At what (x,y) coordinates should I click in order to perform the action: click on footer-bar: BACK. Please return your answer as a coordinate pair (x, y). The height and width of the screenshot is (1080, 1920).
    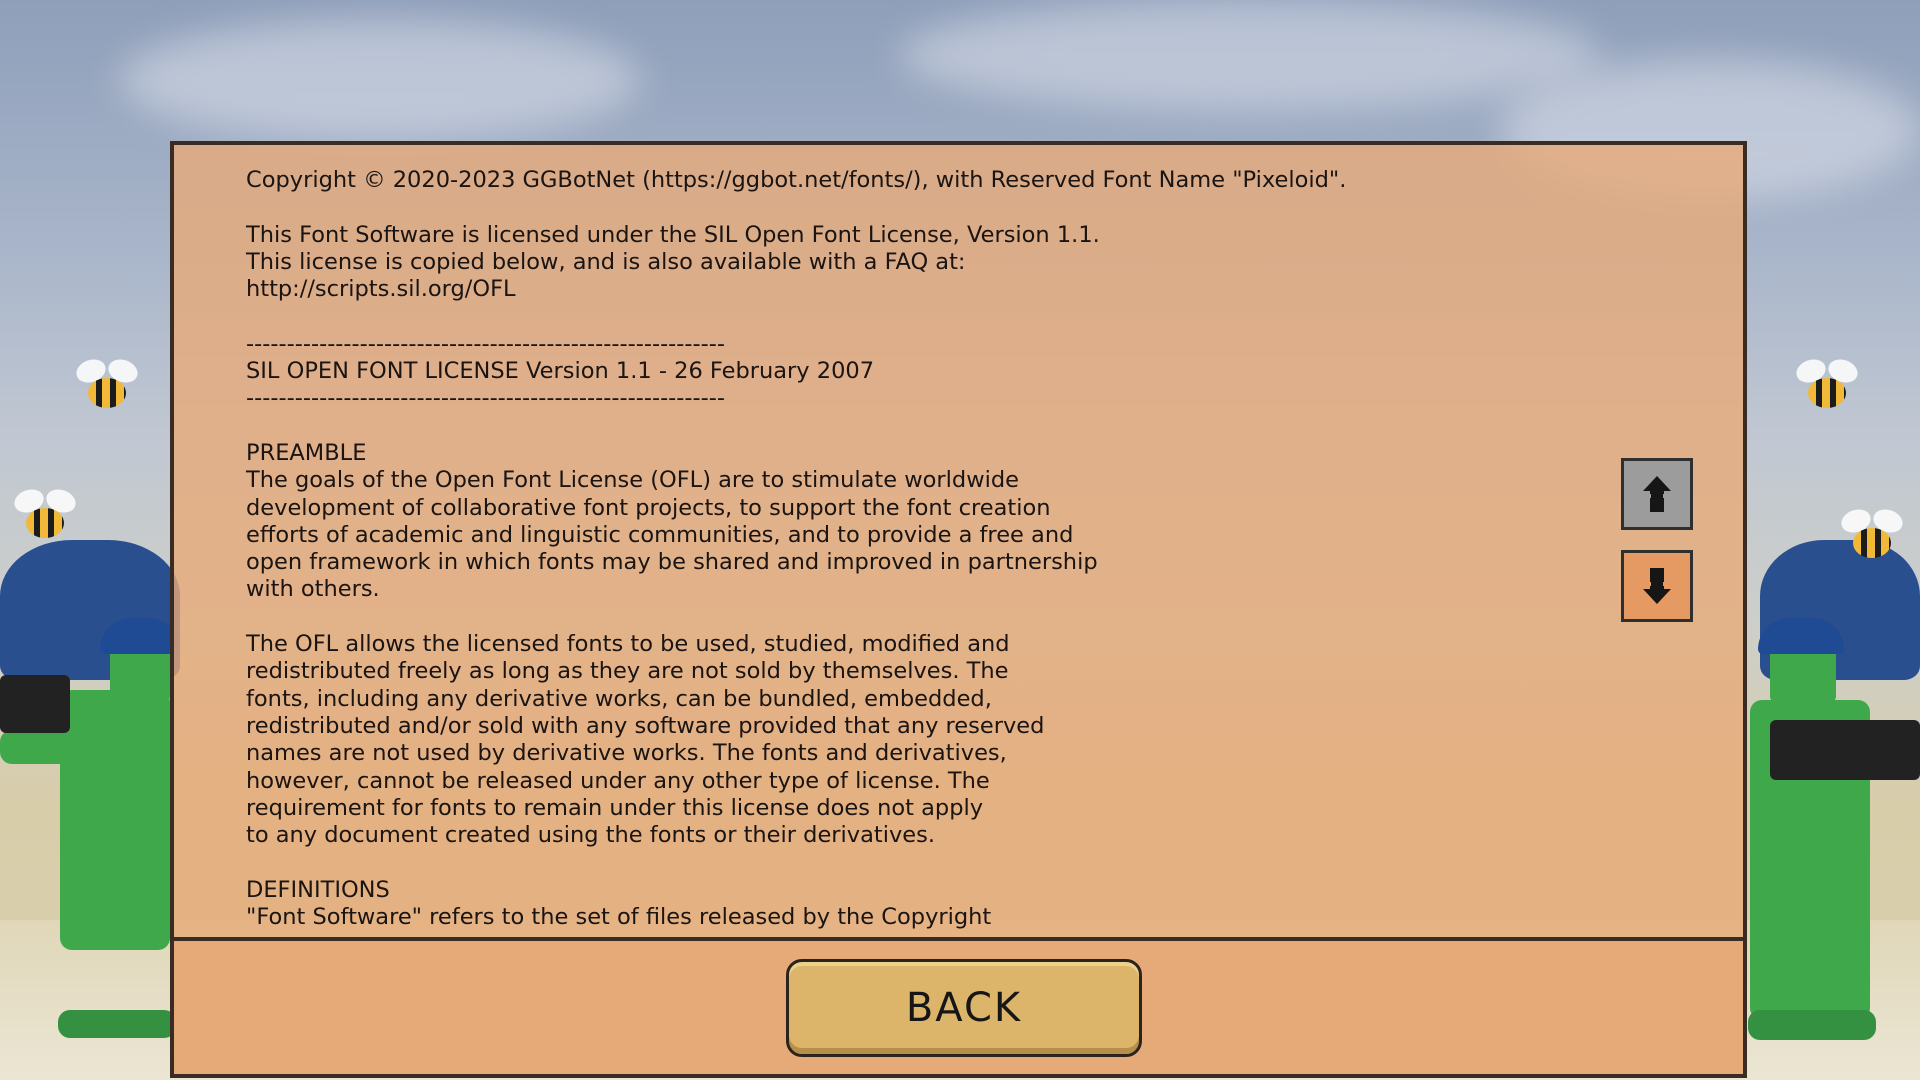
    Looking at the image, I should click on (958, 1005).